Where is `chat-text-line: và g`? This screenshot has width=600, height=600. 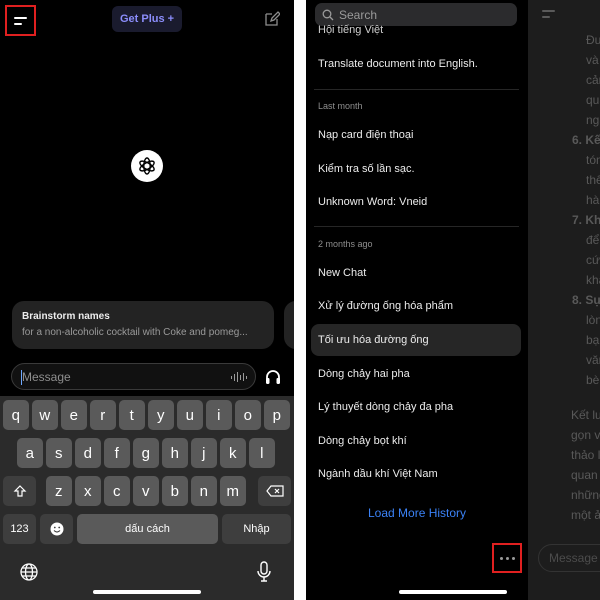 chat-text-line: và g is located at coordinates (593, 60).